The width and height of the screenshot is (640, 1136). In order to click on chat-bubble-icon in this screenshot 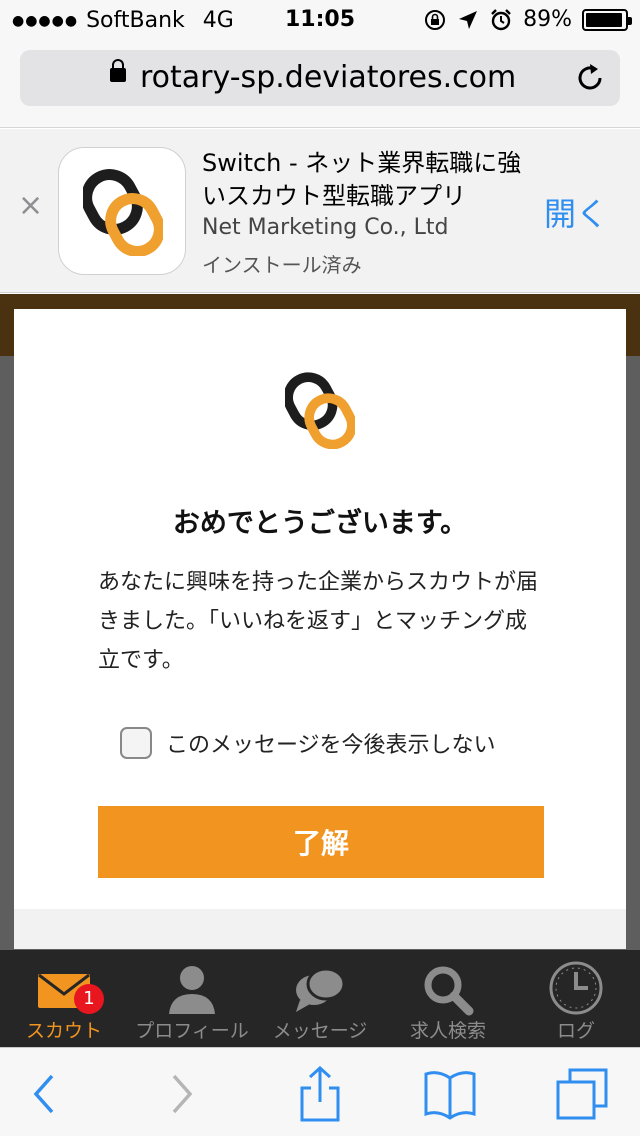, I will do `click(320, 990)`.